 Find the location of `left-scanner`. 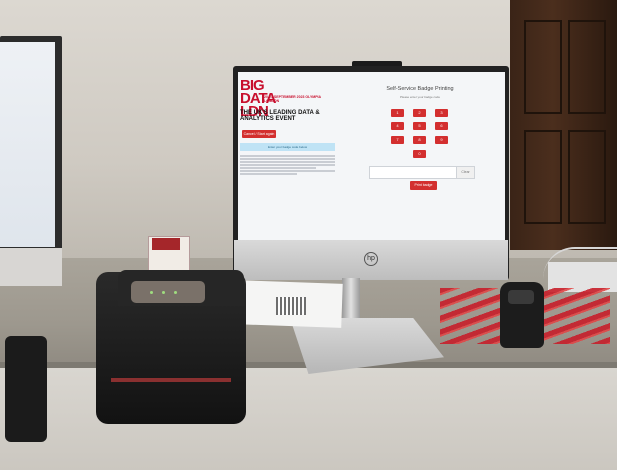

left-scanner is located at coordinates (26, 389).